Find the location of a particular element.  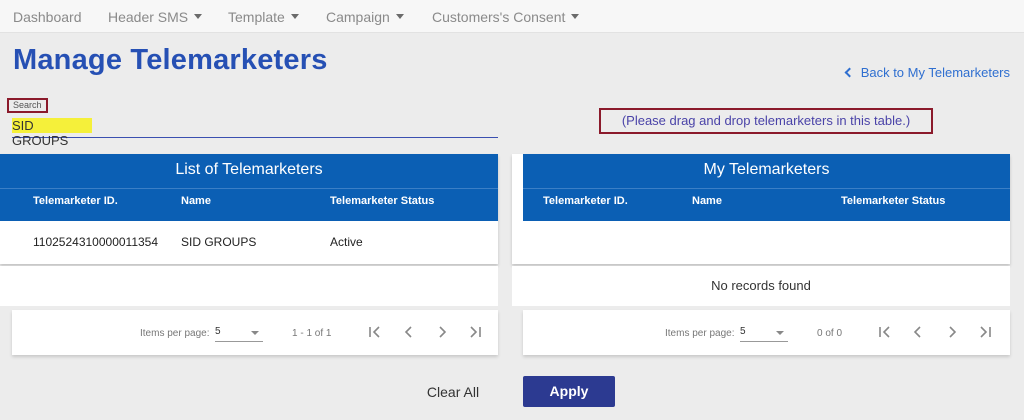

nav-campaign: Campaign is located at coordinates (365, 17).